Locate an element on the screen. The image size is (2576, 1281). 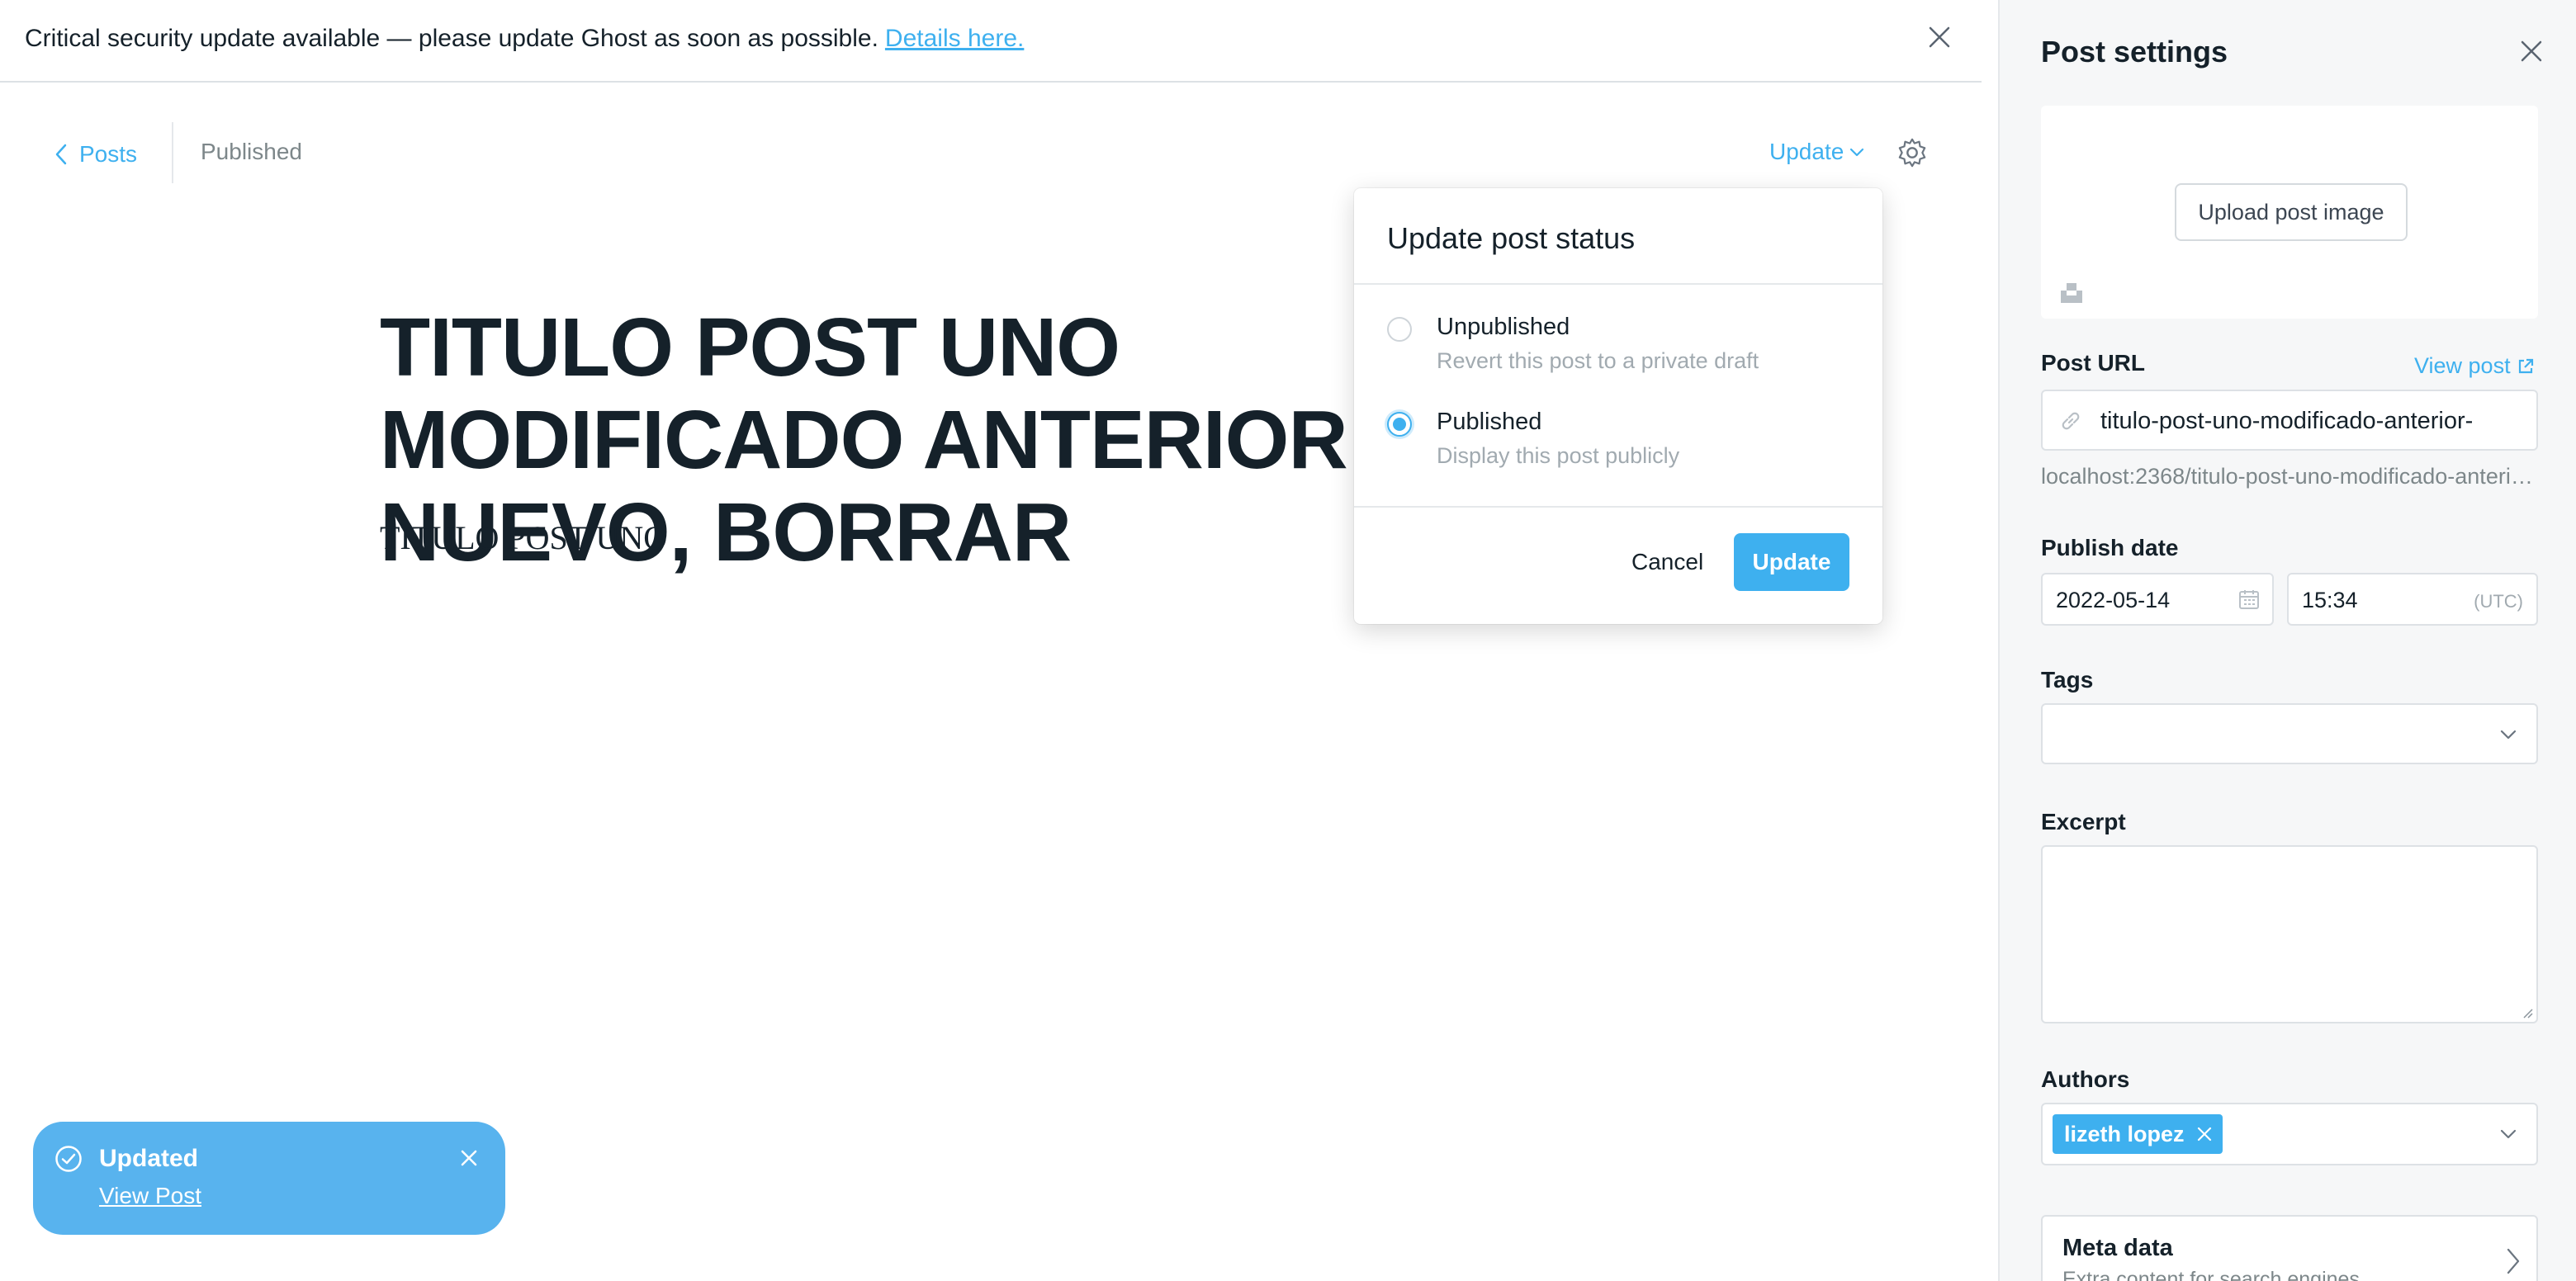
option-published: Published Display this post publicly is located at coordinates (1618, 446).